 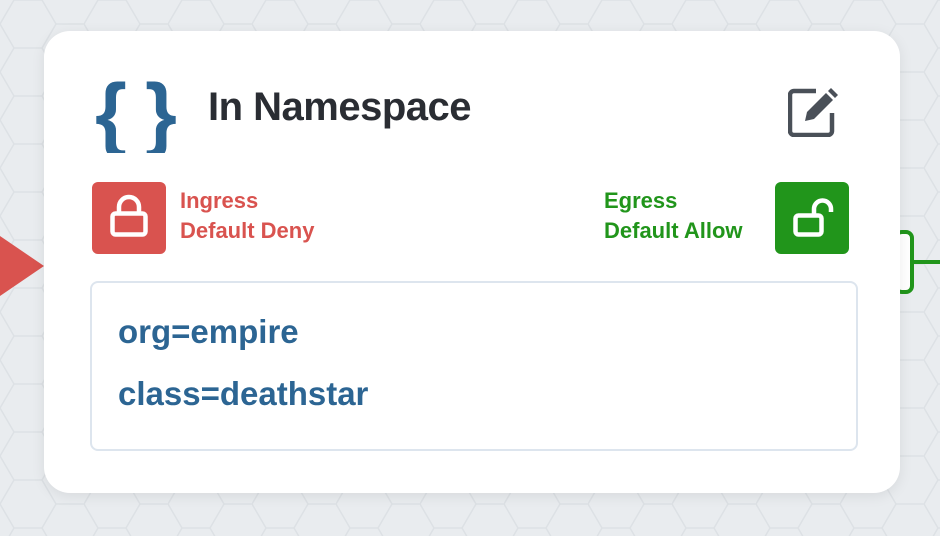 I want to click on egress-default-label: Default Allow, so click(x=673, y=230).